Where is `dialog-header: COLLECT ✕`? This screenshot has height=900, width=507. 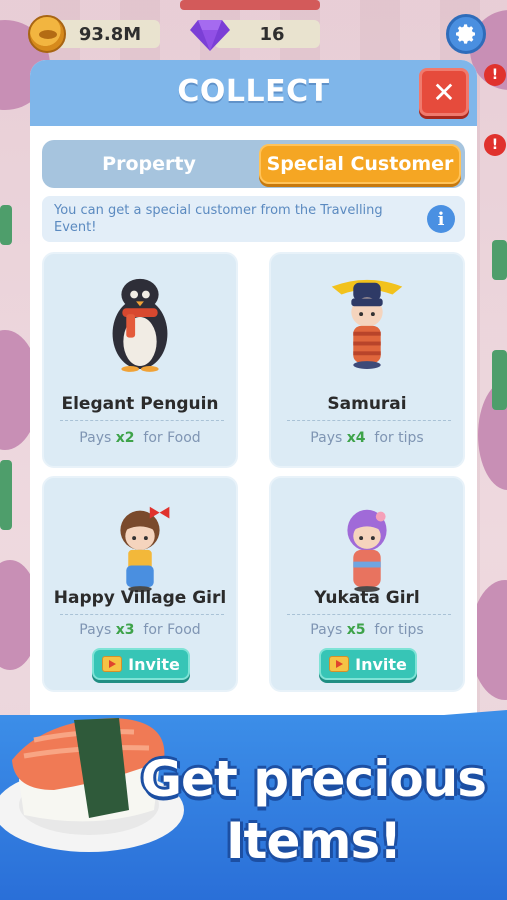 dialog-header: COLLECT ✕ is located at coordinates (253, 93).